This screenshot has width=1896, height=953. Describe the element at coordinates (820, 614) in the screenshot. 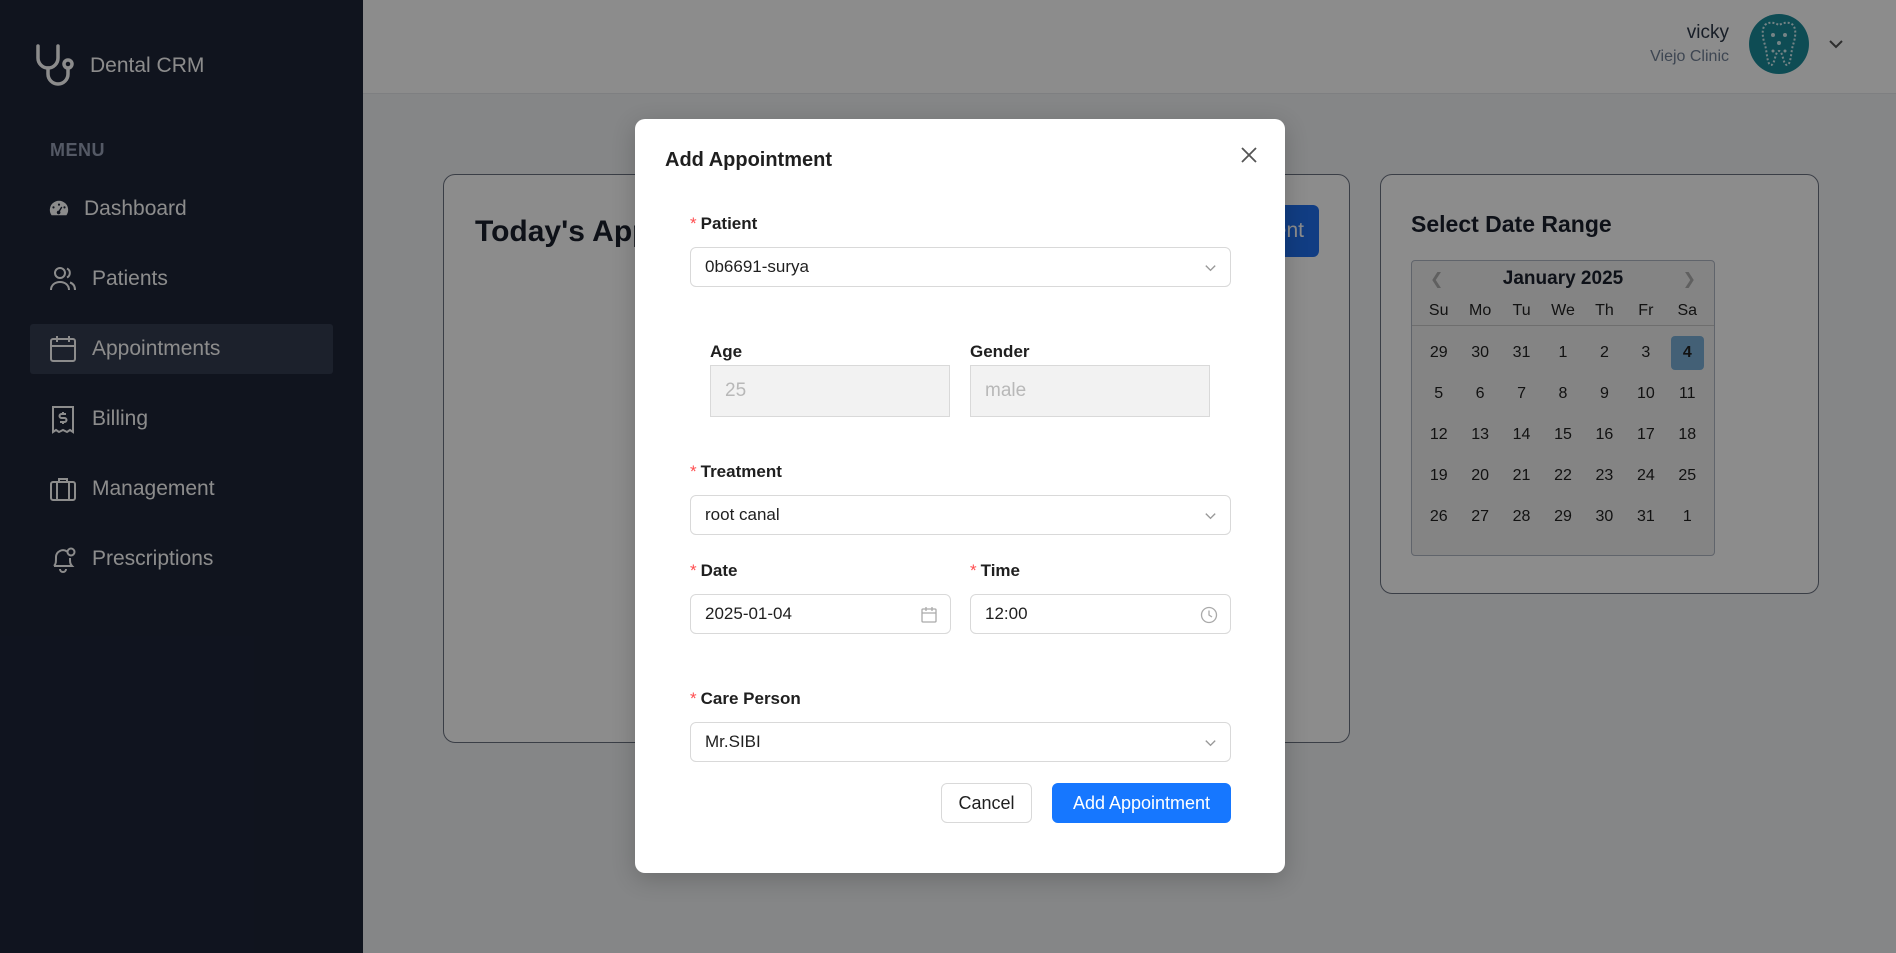

I see `date-picker: 2025-01-04` at that location.